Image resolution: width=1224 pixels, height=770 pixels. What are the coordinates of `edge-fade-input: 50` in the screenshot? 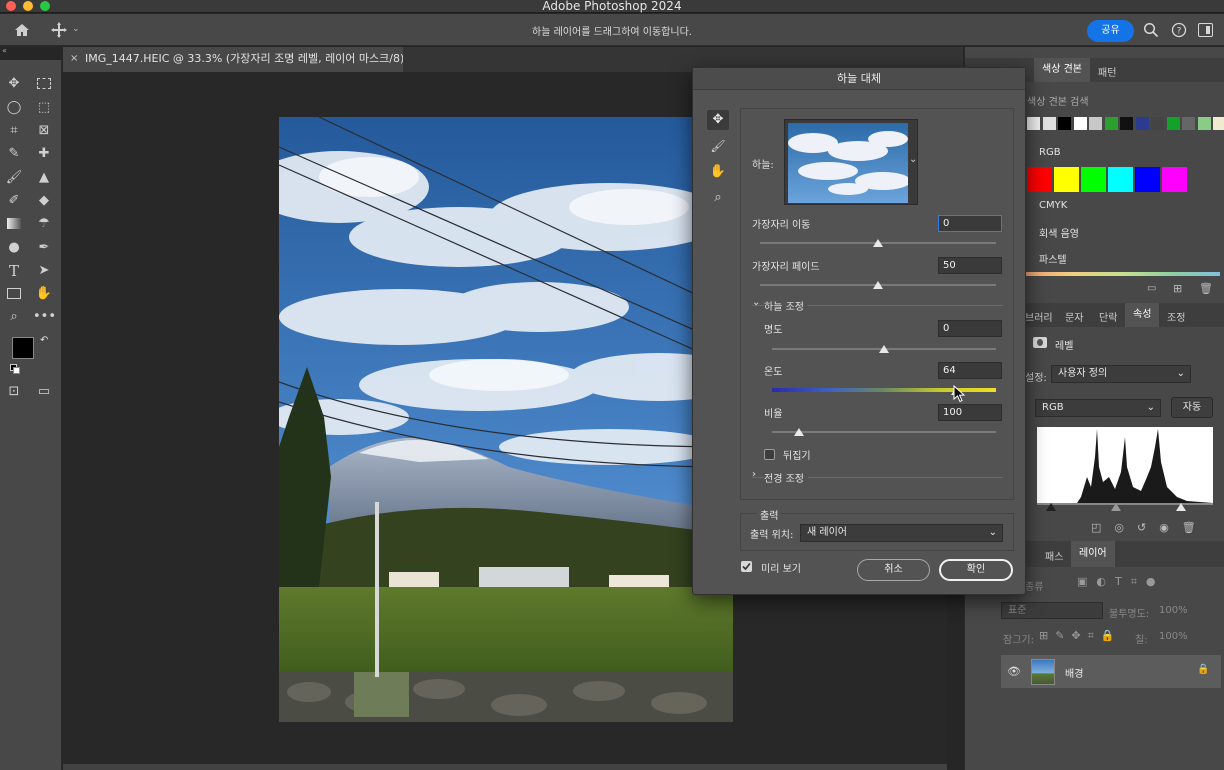 It's located at (970, 265).